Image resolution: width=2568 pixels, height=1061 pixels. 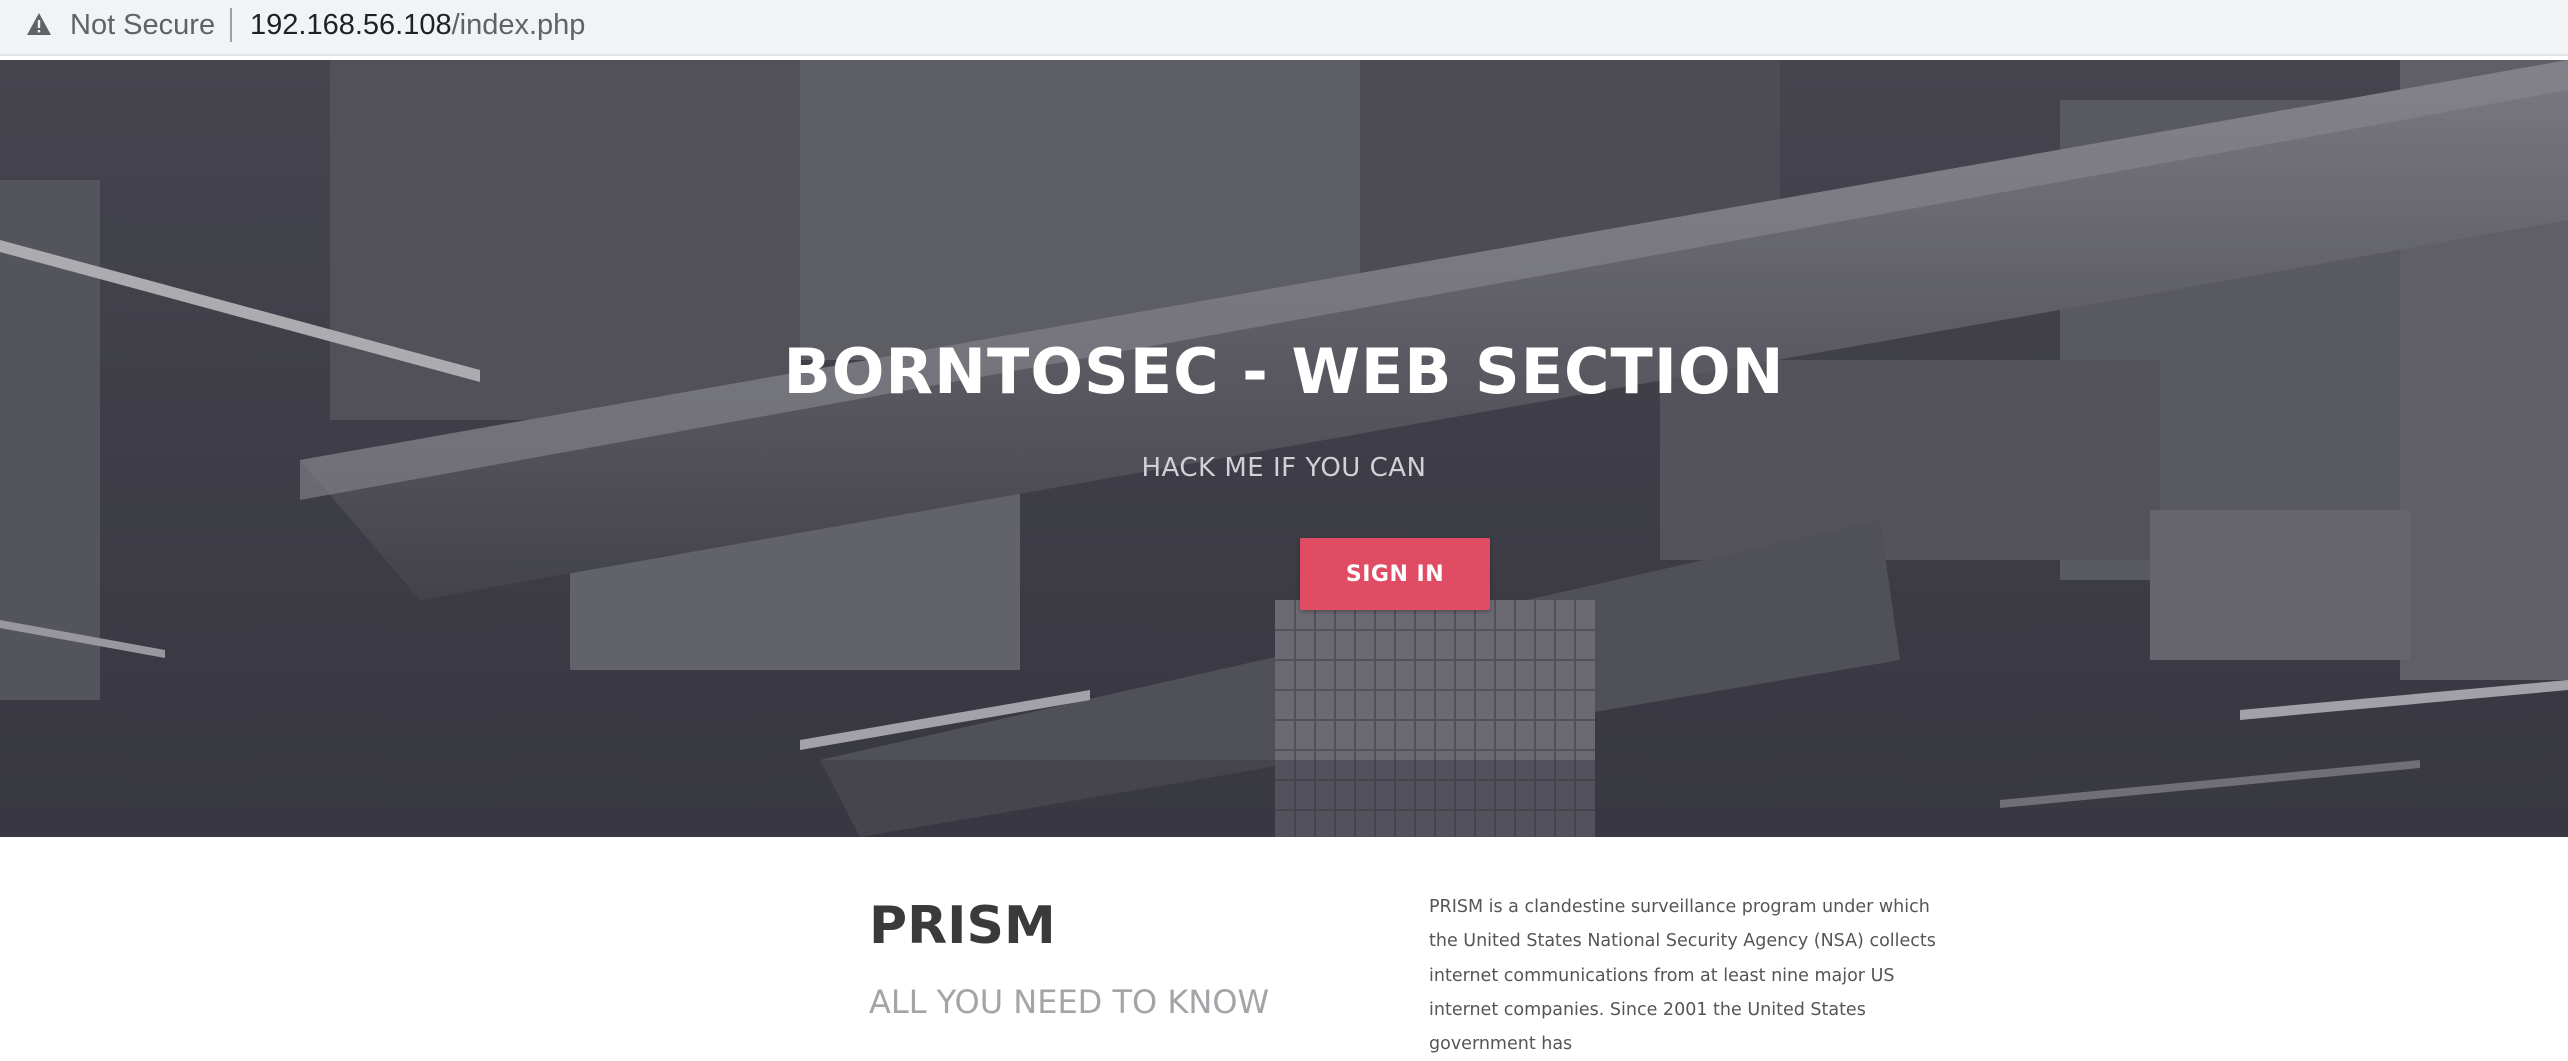 What do you see at coordinates (142, 25) in the screenshot?
I see `not-secure-label: Not Secure` at bounding box center [142, 25].